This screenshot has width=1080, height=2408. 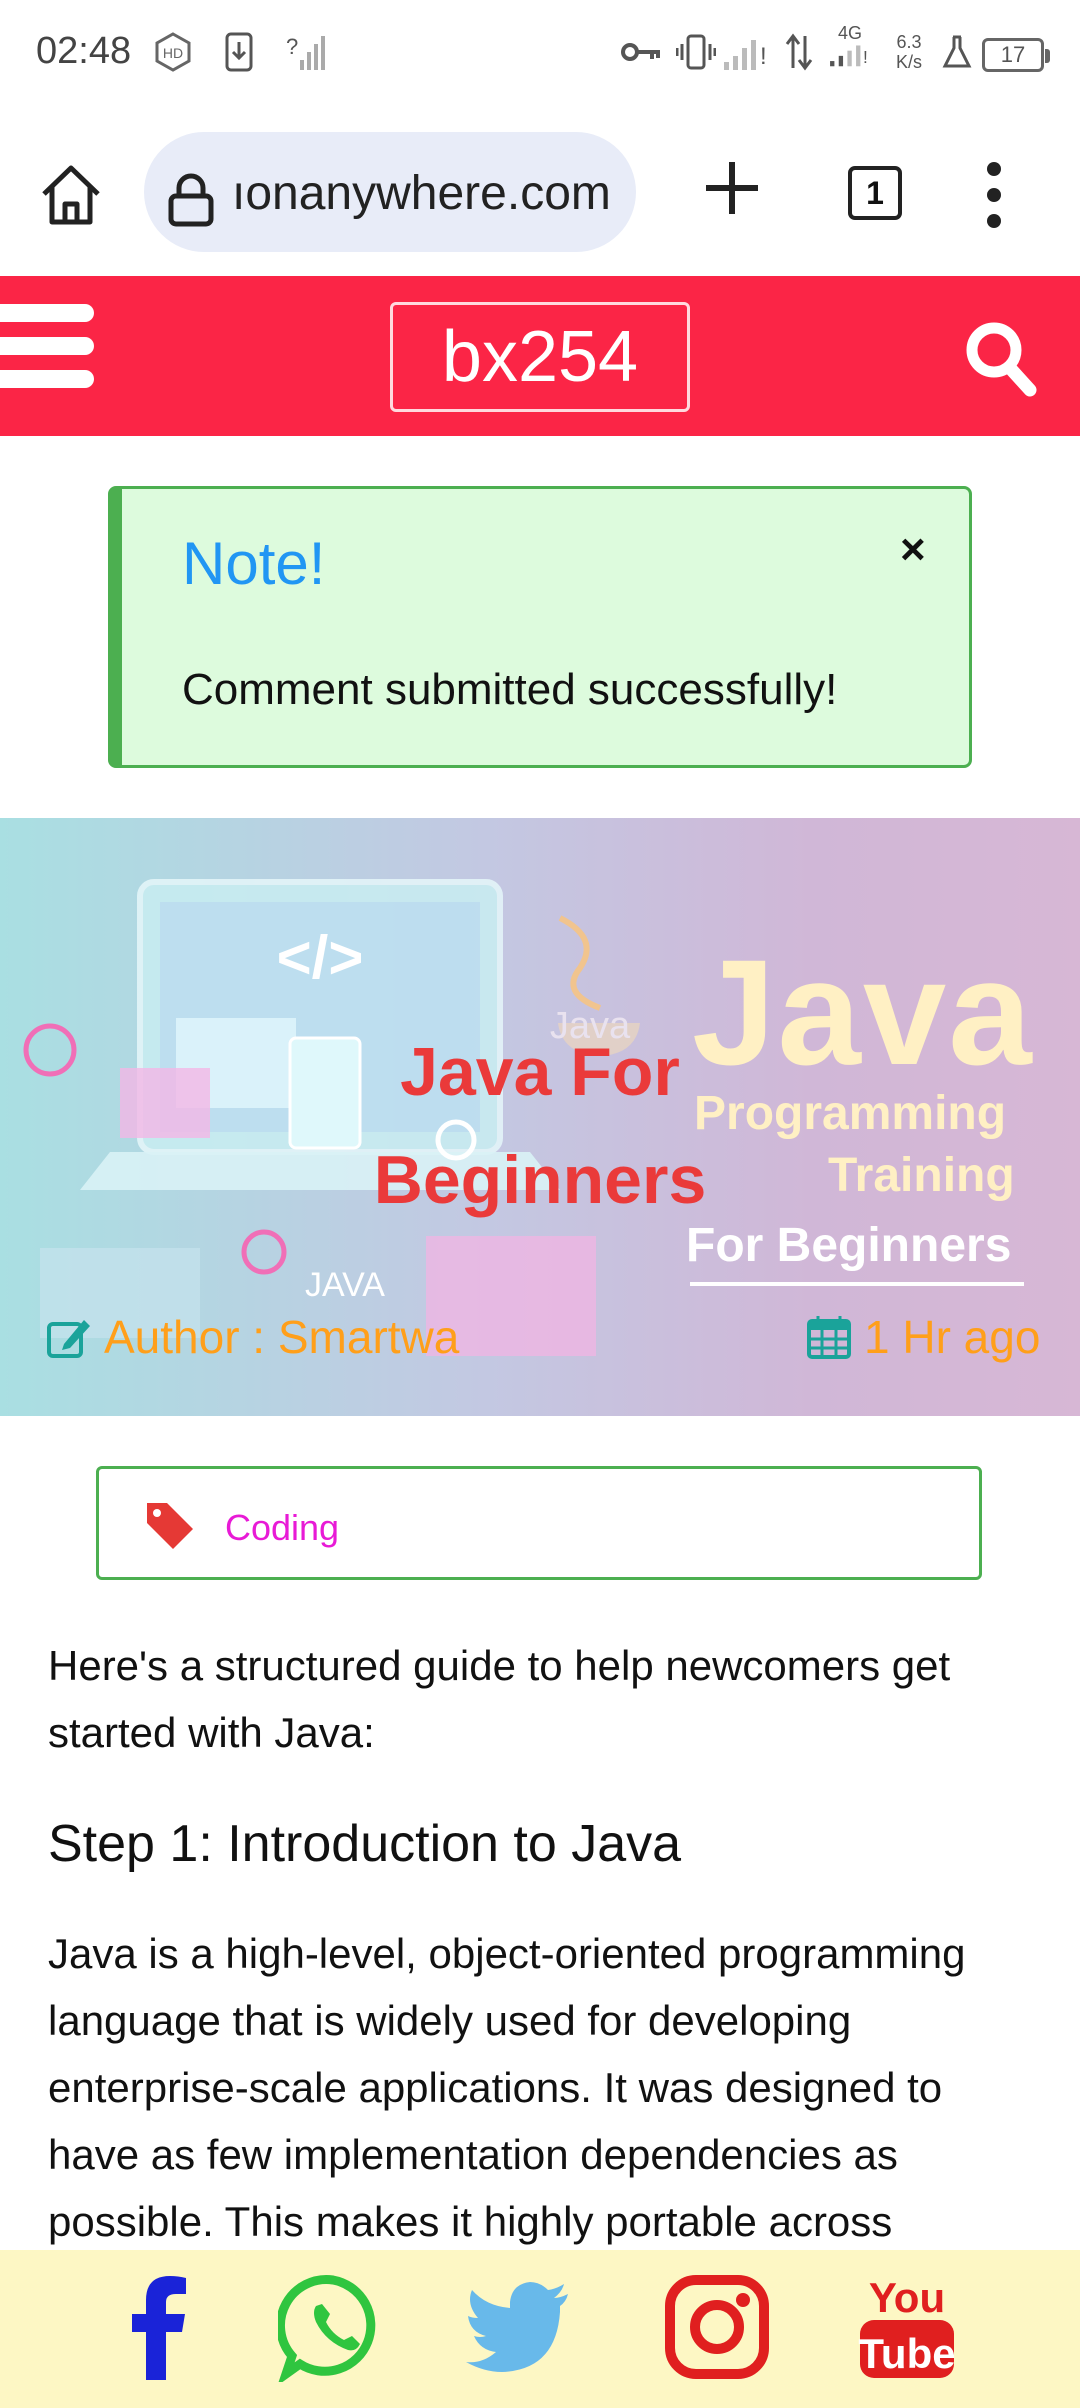 I want to click on youtube-bottom-text: Tube, so click(x=906, y=2353).